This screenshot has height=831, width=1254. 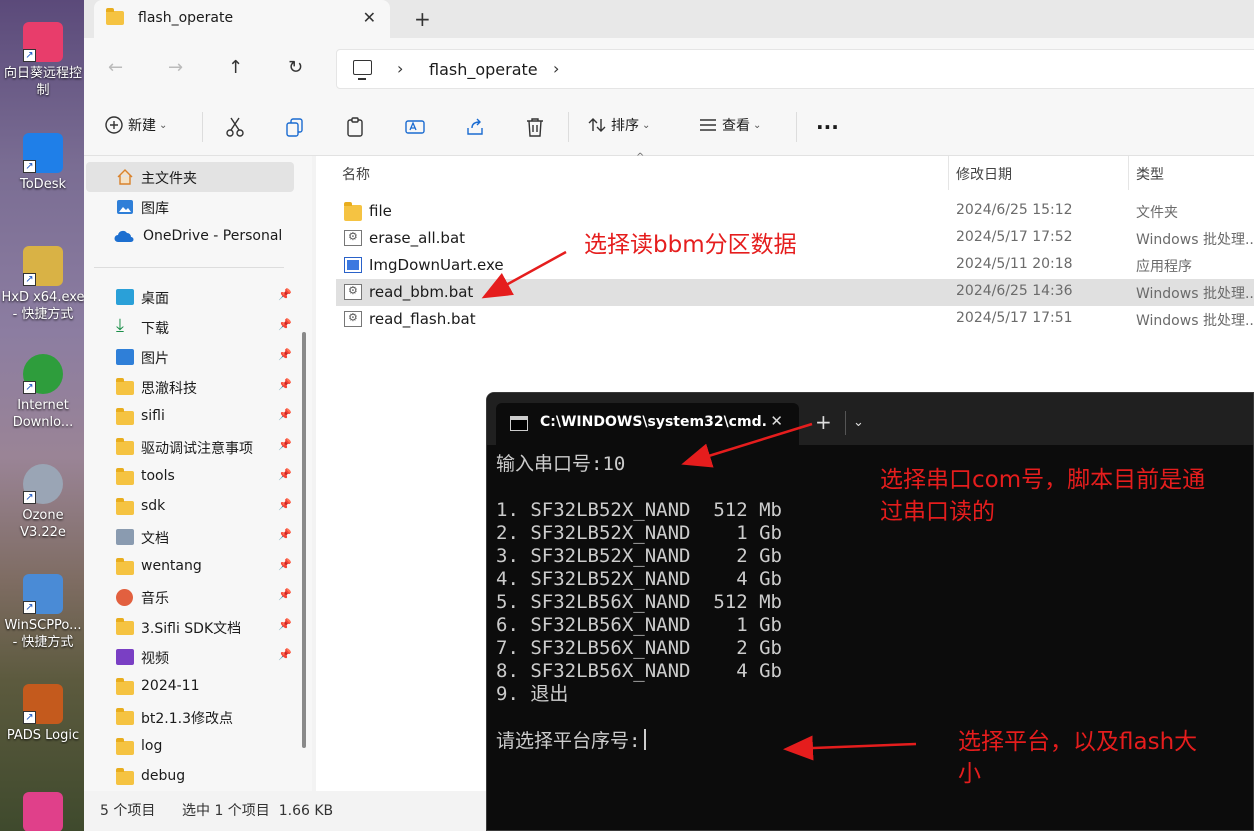 What do you see at coordinates (235, 127) in the screenshot?
I see `cut-icon` at bounding box center [235, 127].